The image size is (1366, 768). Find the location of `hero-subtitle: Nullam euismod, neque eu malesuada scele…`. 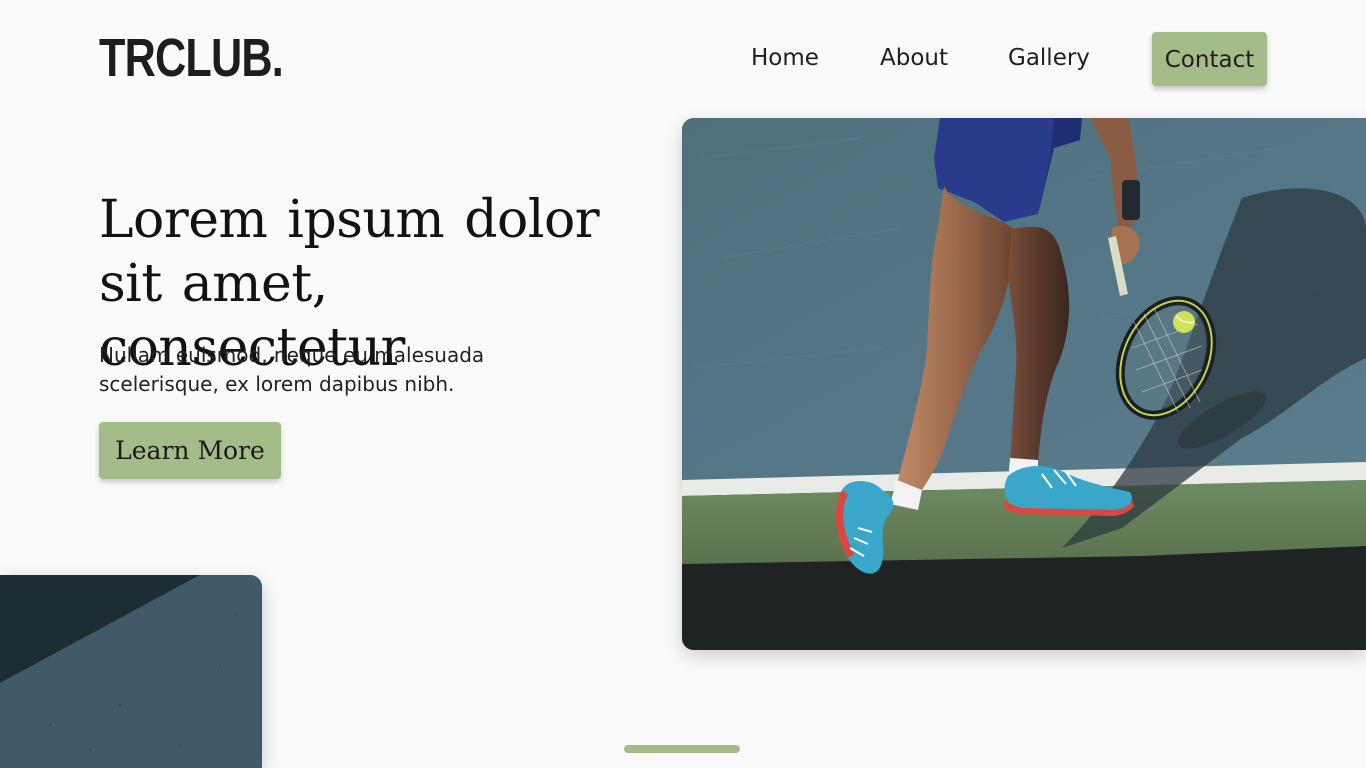

hero-subtitle: Nullam euismod, neque eu malesuada scele… is located at coordinates (292, 369).